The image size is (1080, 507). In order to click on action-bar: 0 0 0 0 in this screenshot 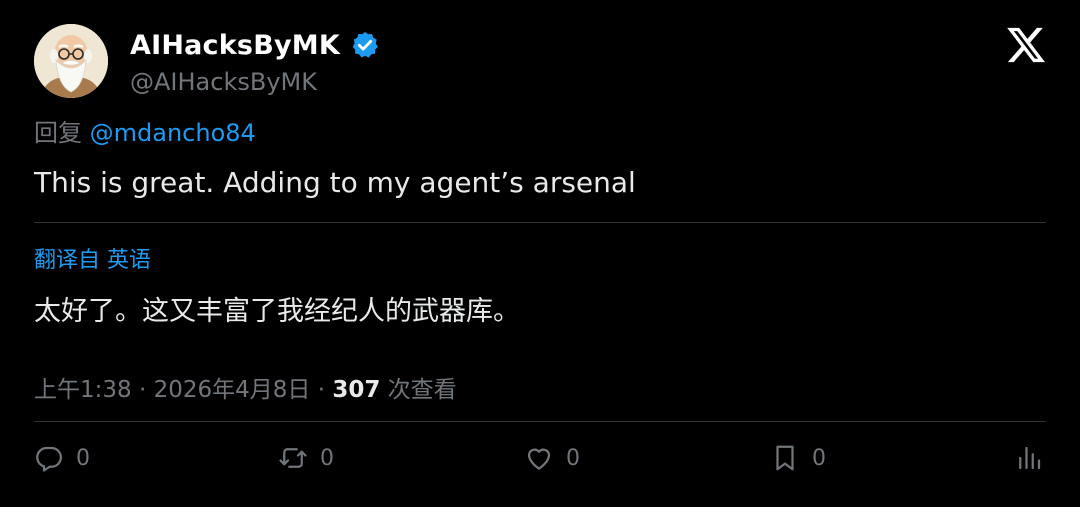, I will do `click(540, 458)`.